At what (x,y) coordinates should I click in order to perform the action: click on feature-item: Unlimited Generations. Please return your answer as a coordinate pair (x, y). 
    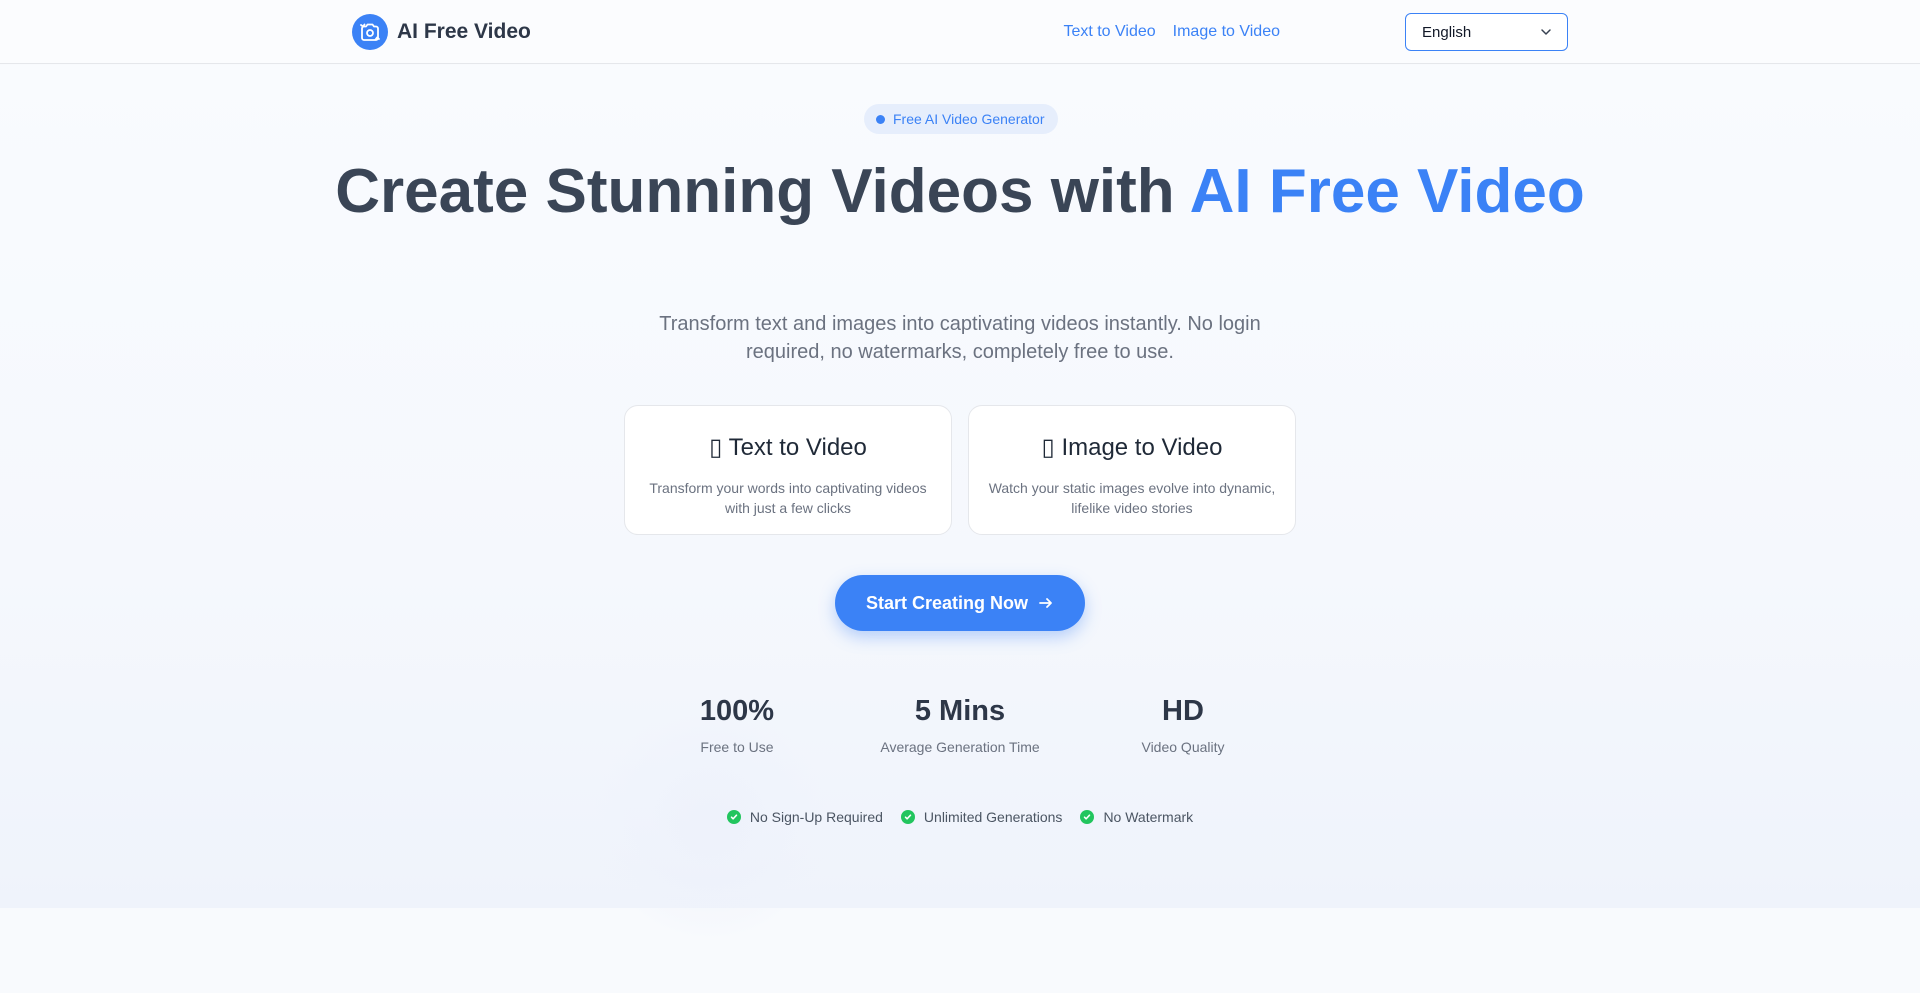
    Looking at the image, I should click on (981, 817).